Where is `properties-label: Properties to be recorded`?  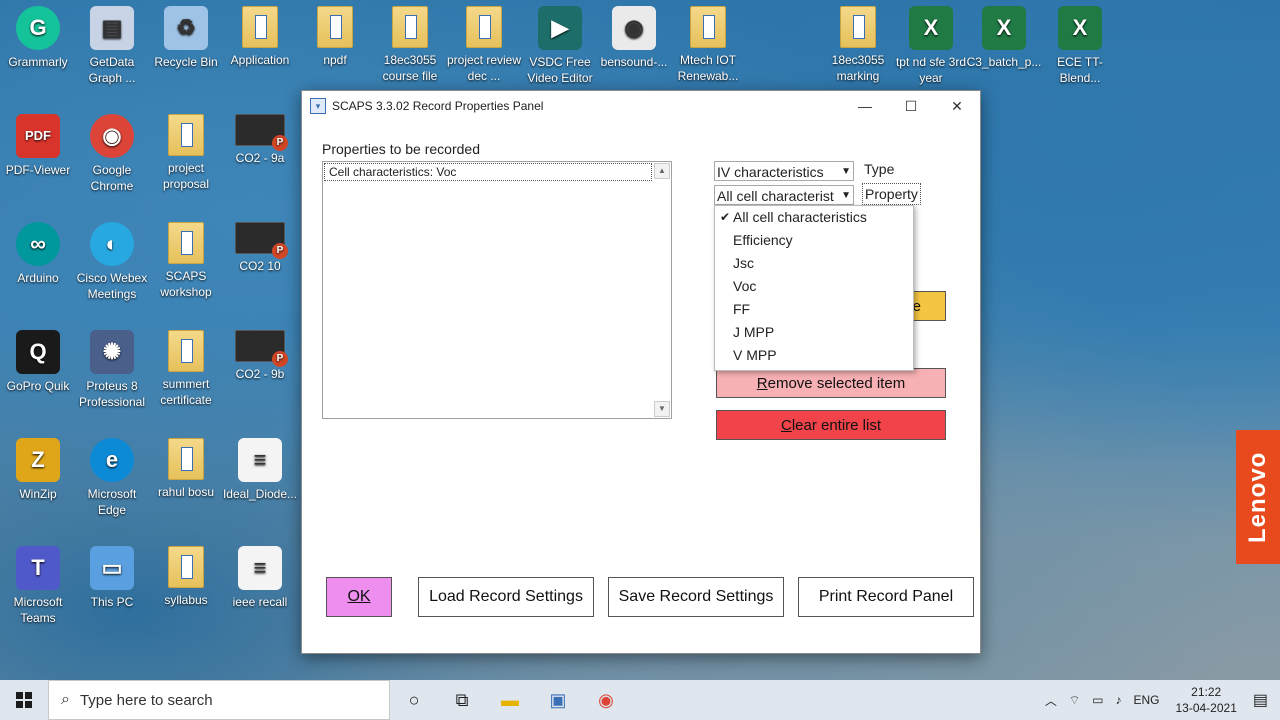
properties-label: Properties to be recorded is located at coordinates (401, 149).